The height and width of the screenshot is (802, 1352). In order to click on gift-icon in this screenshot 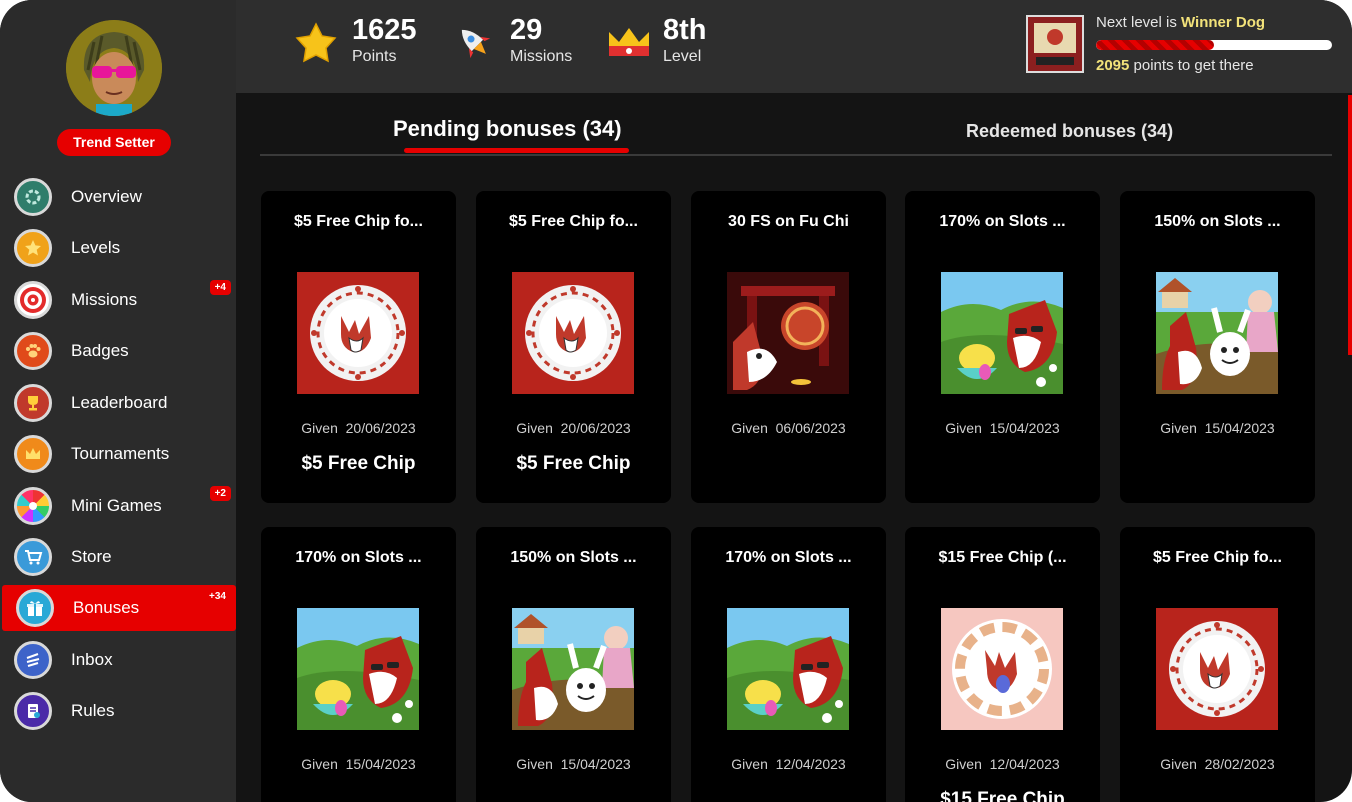, I will do `click(35, 608)`.